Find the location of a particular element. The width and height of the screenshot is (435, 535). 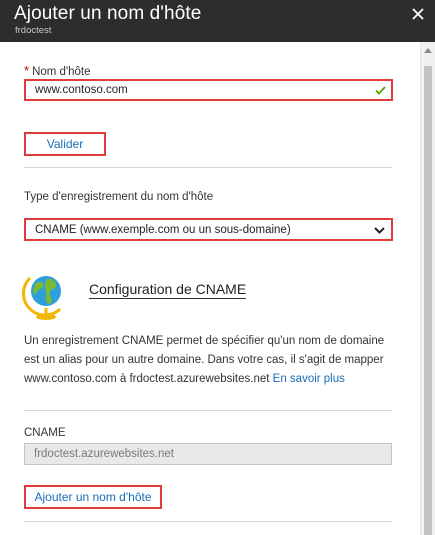

scrollbar is located at coordinates (427, 288).